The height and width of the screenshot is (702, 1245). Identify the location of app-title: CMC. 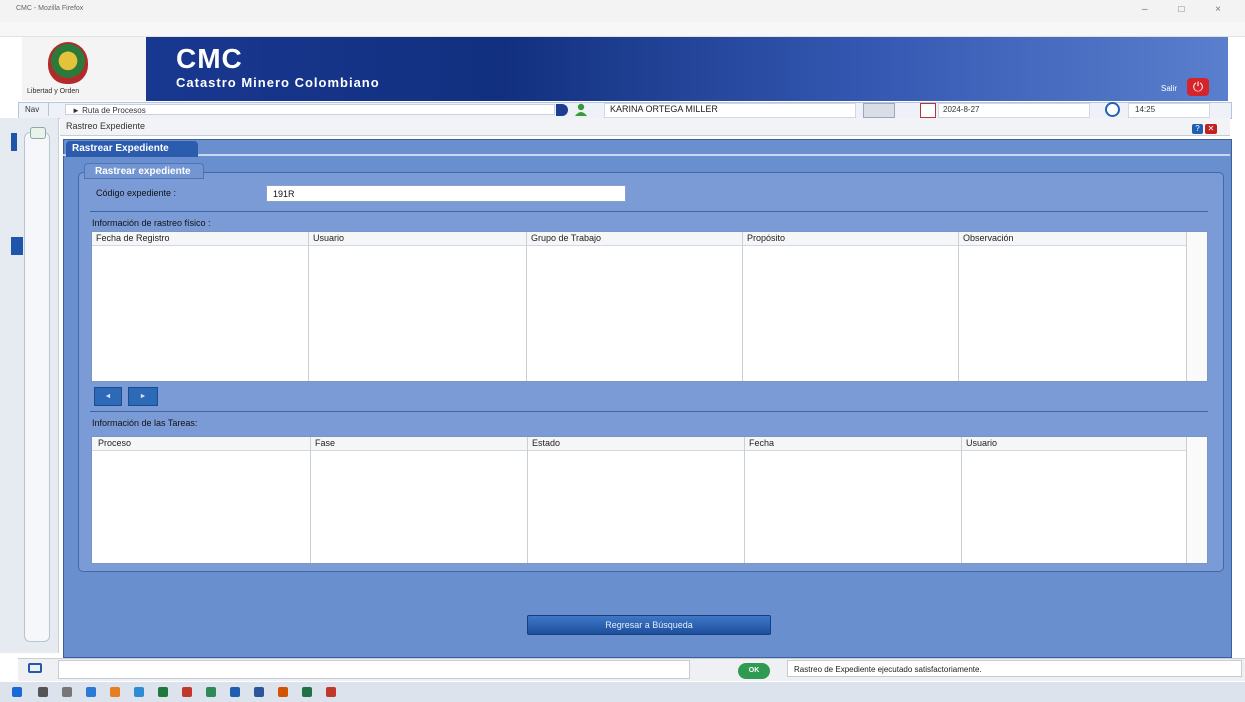
(209, 58).